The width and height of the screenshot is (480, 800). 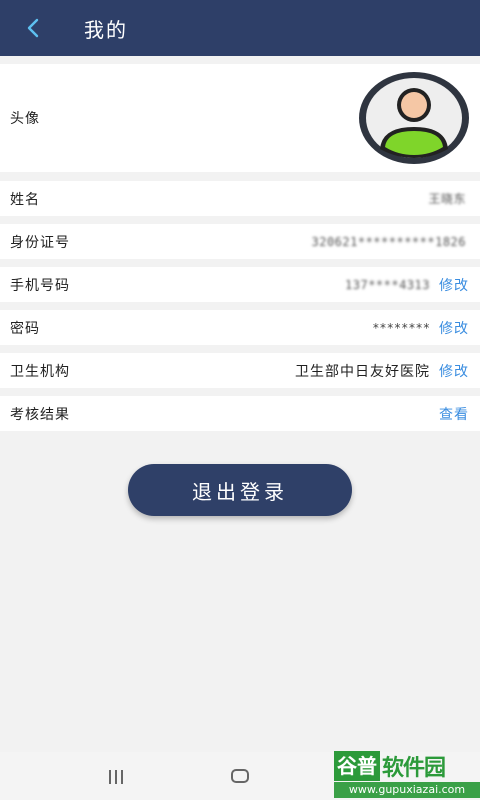 What do you see at coordinates (40, 414) in the screenshot?
I see `exam-result-label: 考核结果` at bounding box center [40, 414].